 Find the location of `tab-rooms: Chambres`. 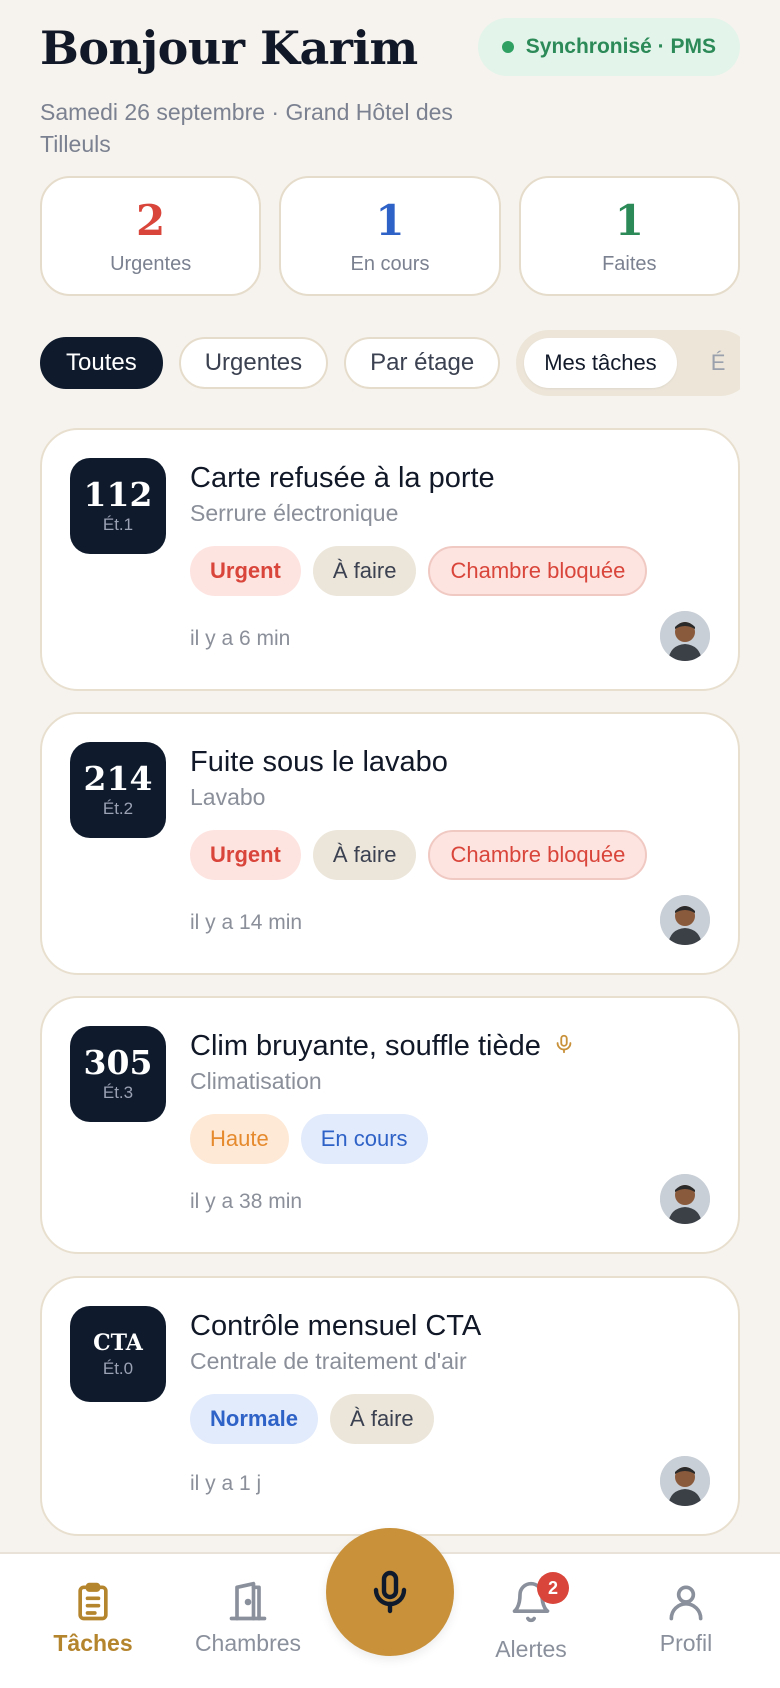

tab-rooms: Chambres is located at coordinates (248, 1618).